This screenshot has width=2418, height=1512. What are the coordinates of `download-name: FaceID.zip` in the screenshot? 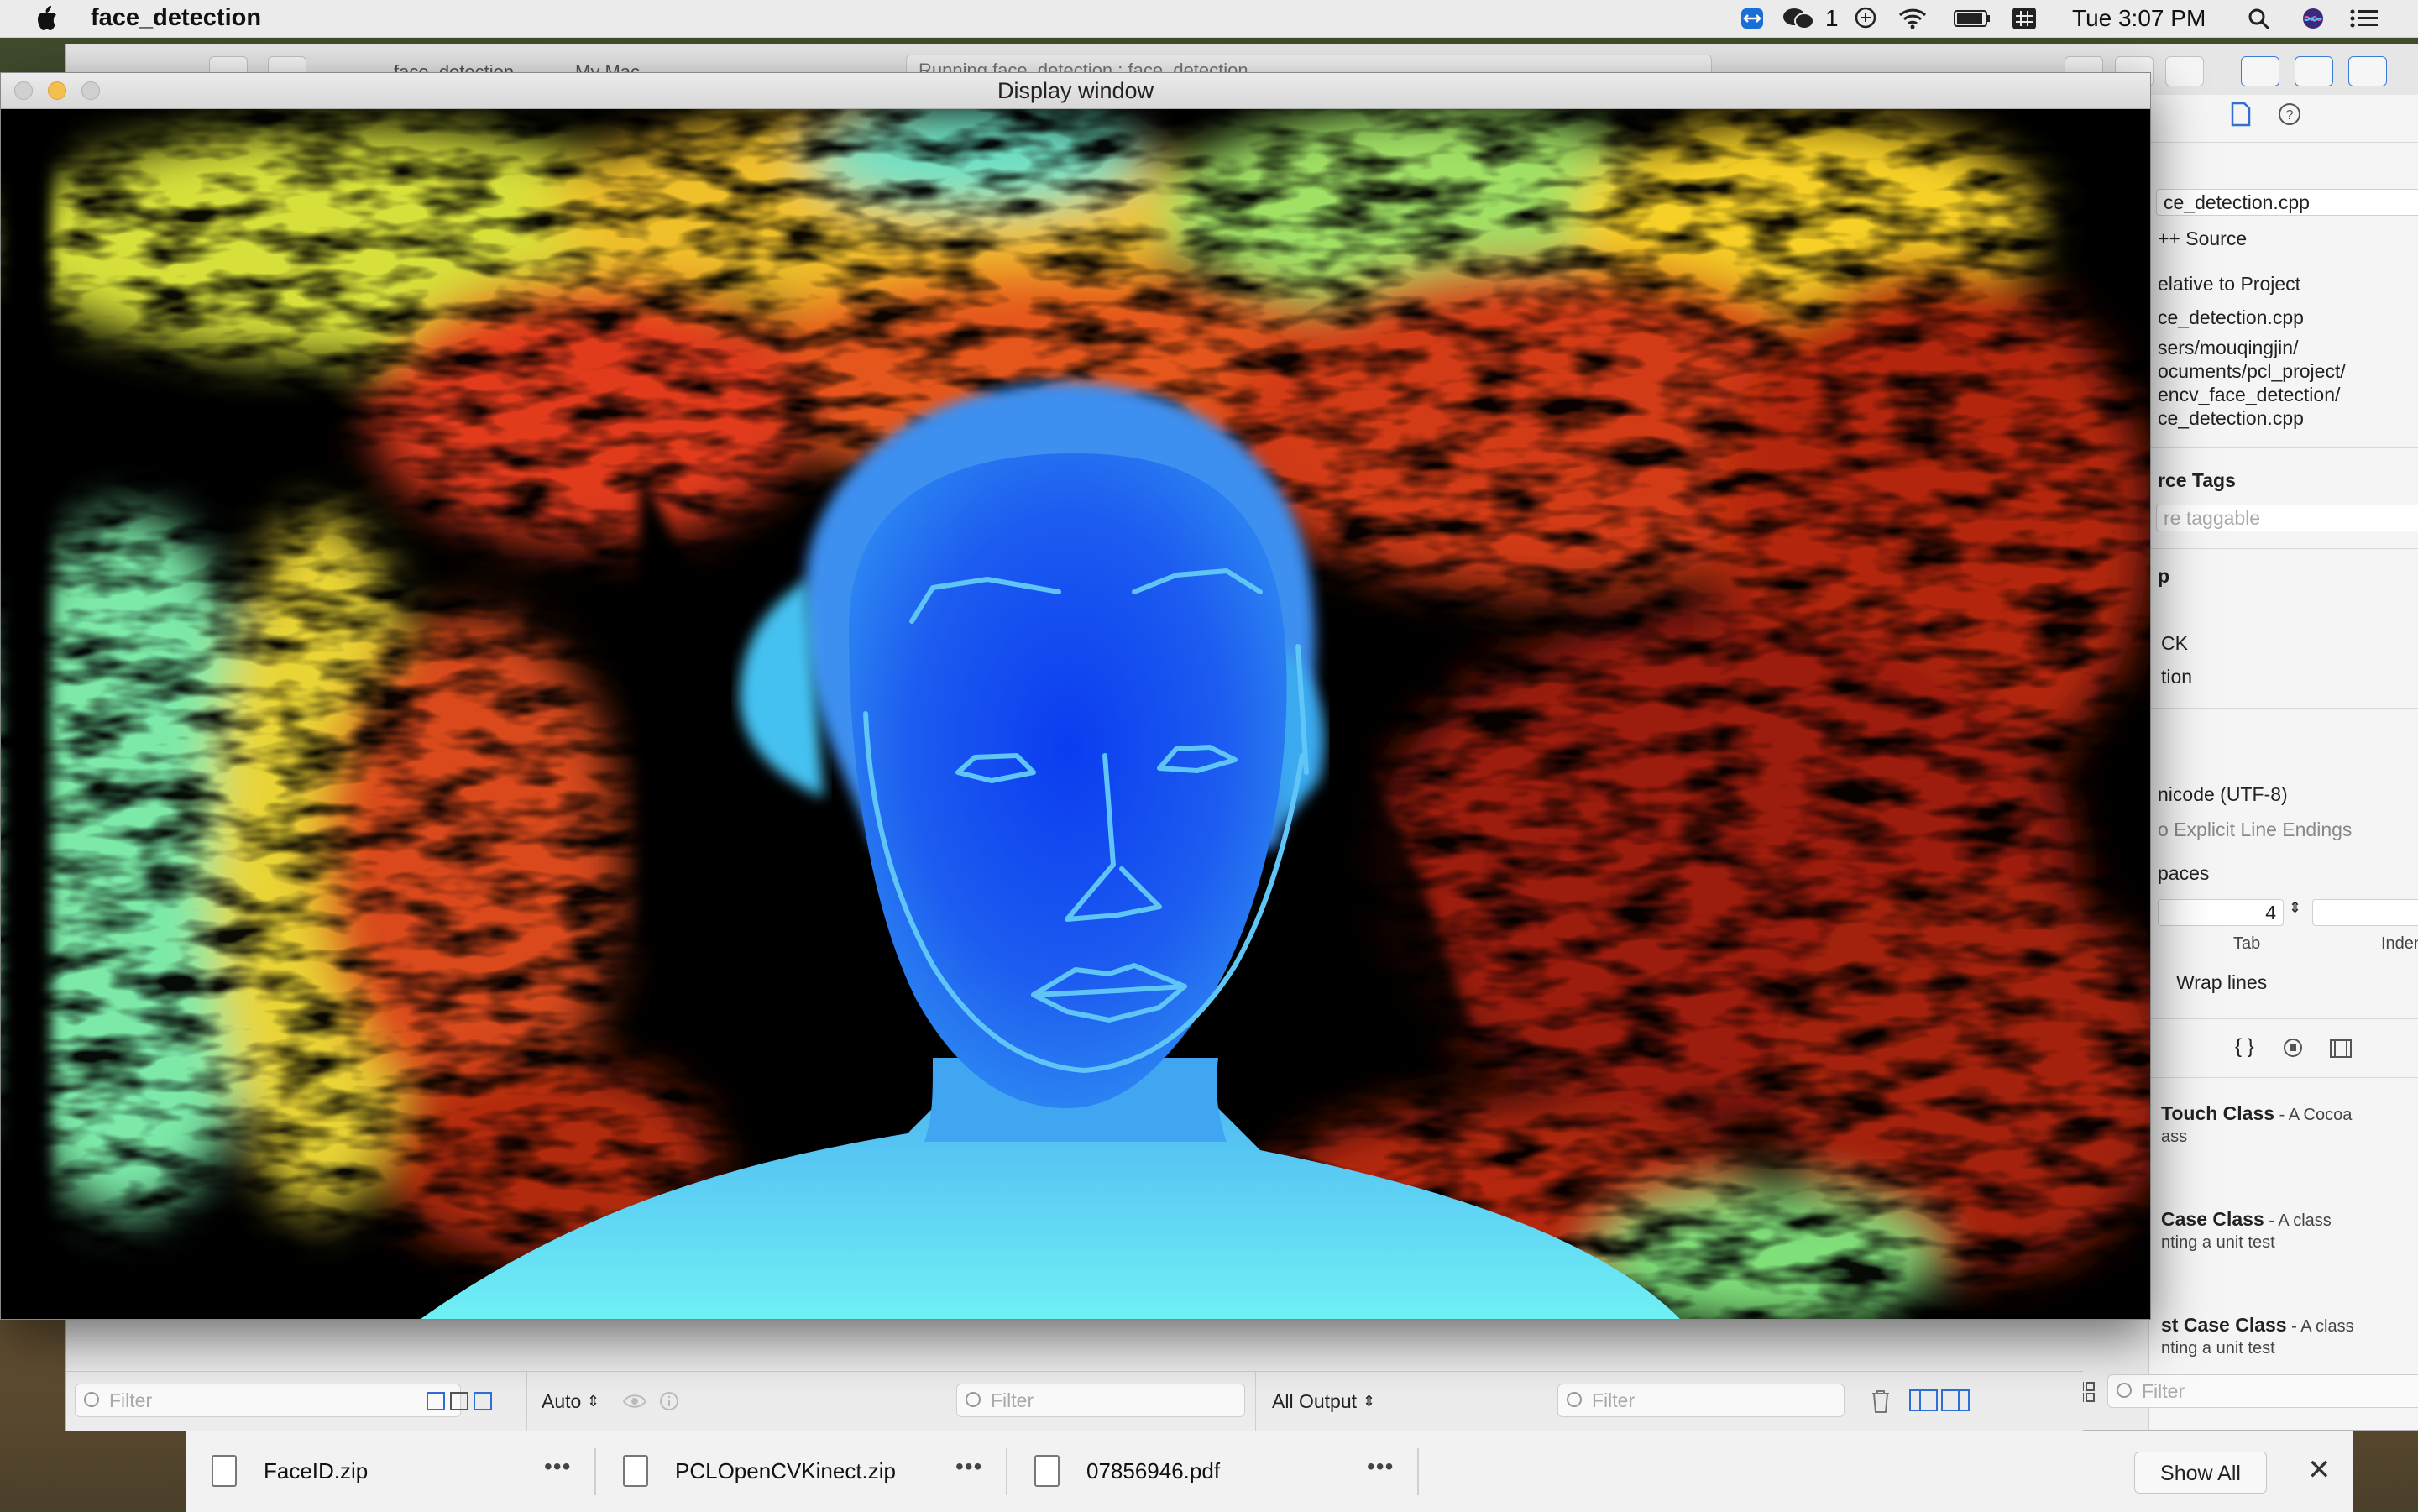 It's located at (316, 1470).